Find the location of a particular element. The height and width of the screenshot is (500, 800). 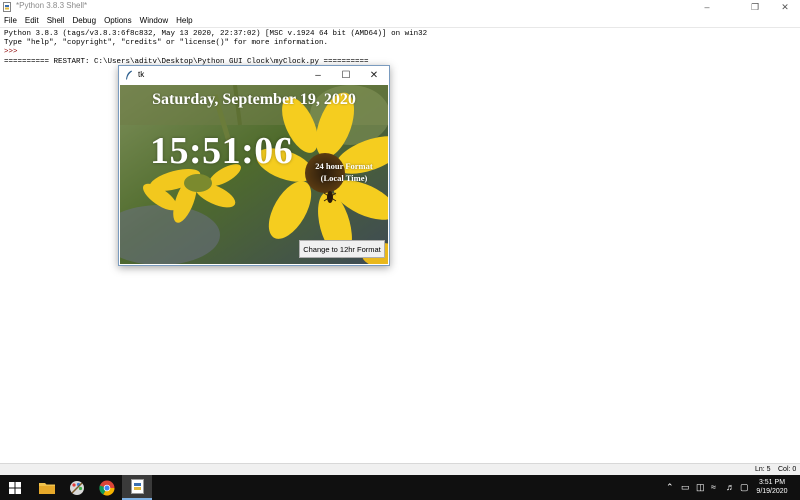

wifi-icon: ≈ is located at coordinates (713, 487).